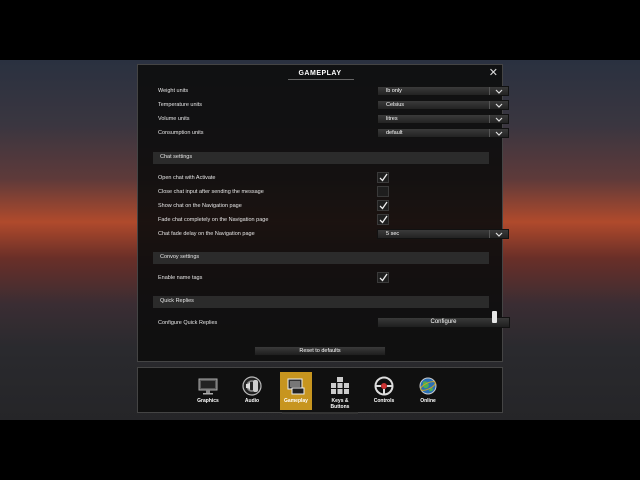 This screenshot has width=640, height=480. What do you see at coordinates (324, 178) in the screenshot?
I see `open-chat-row: Open chat with Activate` at bounding box center [324, 178].